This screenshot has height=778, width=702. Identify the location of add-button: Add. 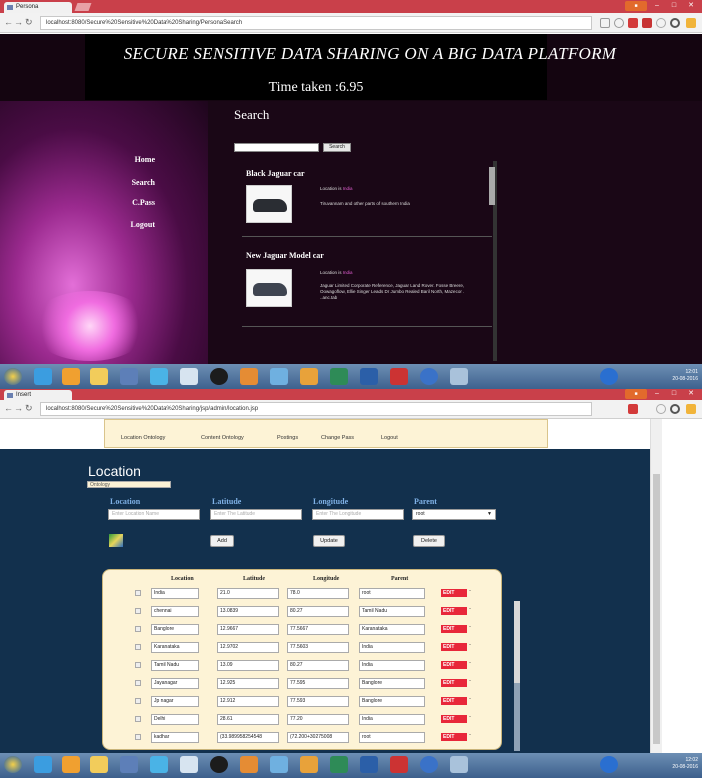
(222, 541).